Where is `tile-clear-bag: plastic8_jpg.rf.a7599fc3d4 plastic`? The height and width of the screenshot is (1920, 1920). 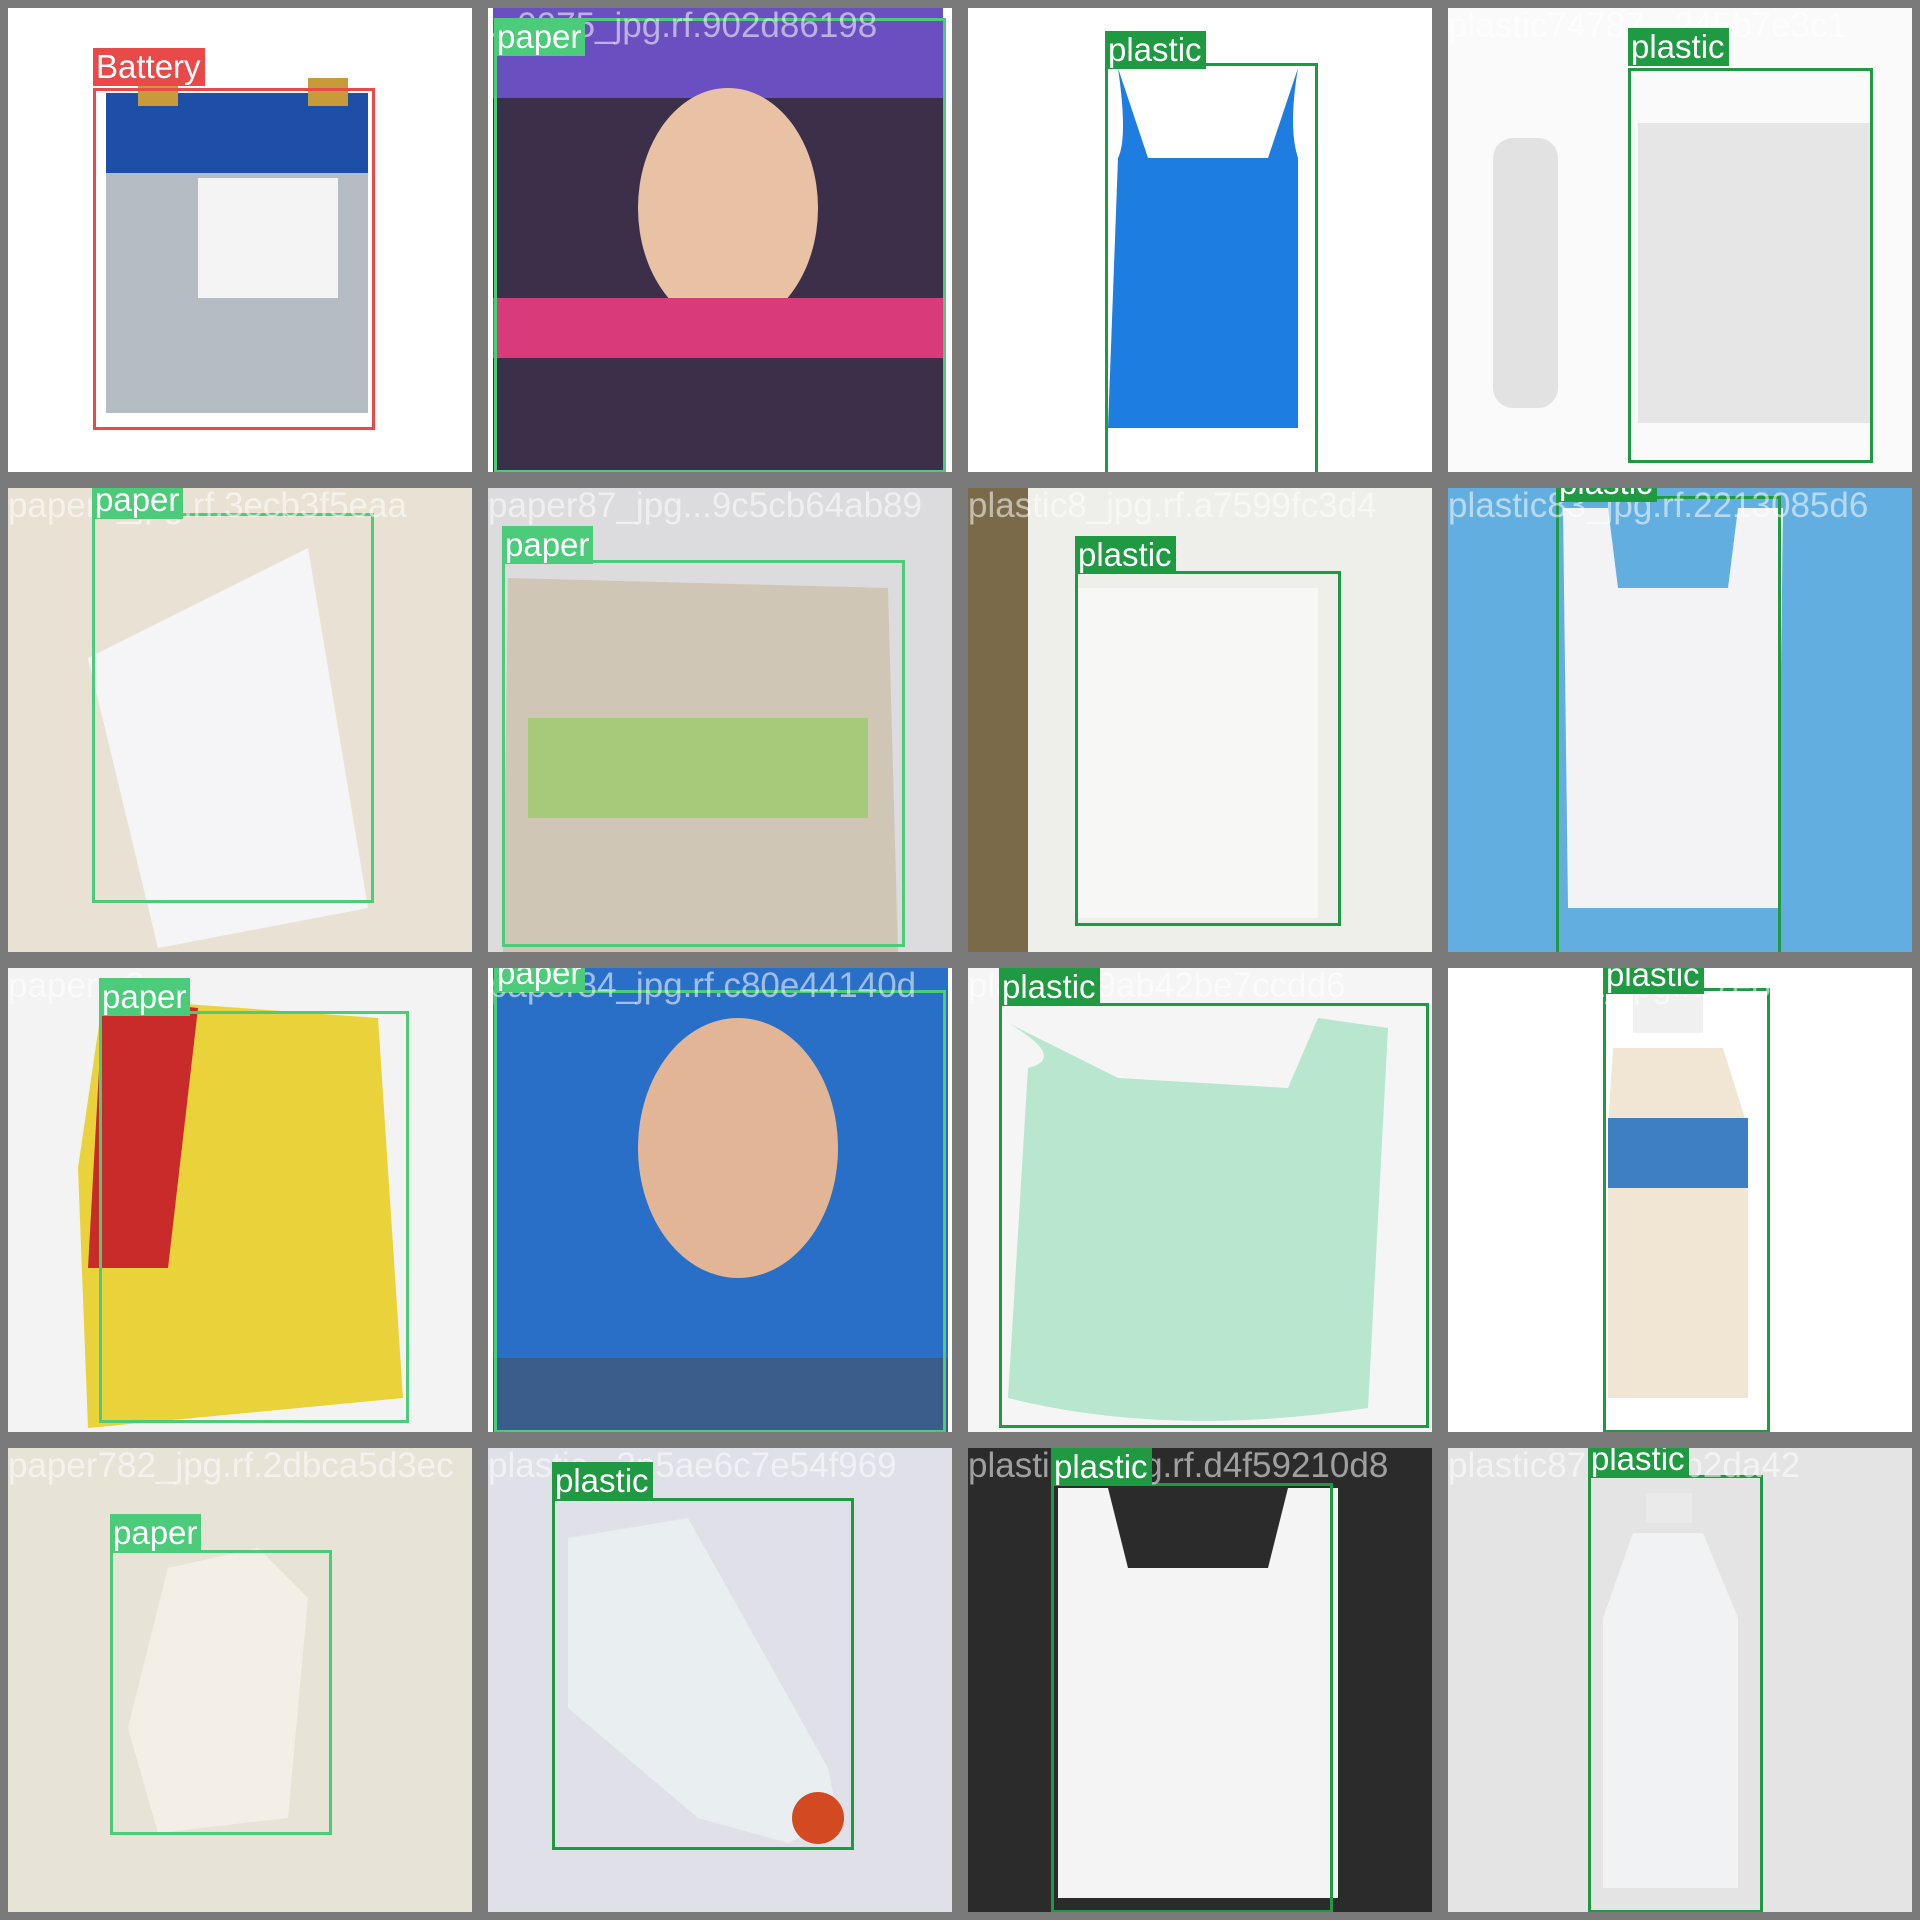
tile-clear-bag: plastic8_jpg.rf.a7599fc3d4 plastic is located at coordinates (1200, 720).